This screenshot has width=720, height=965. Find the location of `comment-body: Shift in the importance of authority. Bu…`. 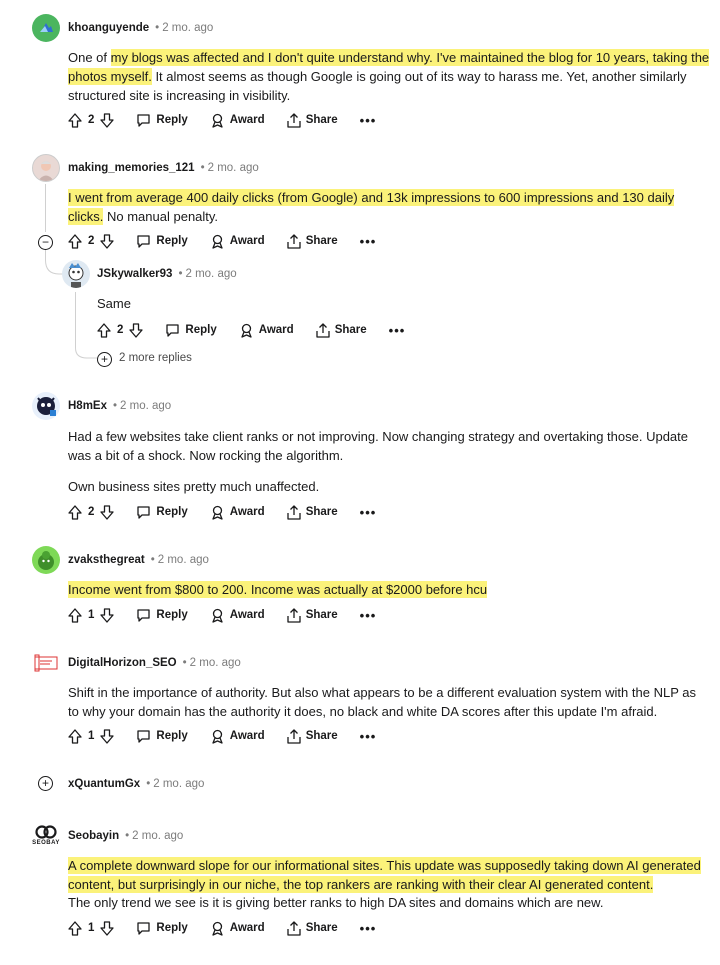

comment-body: Shift in the importance of authority. Bu… is located at coordinates (382, 702).